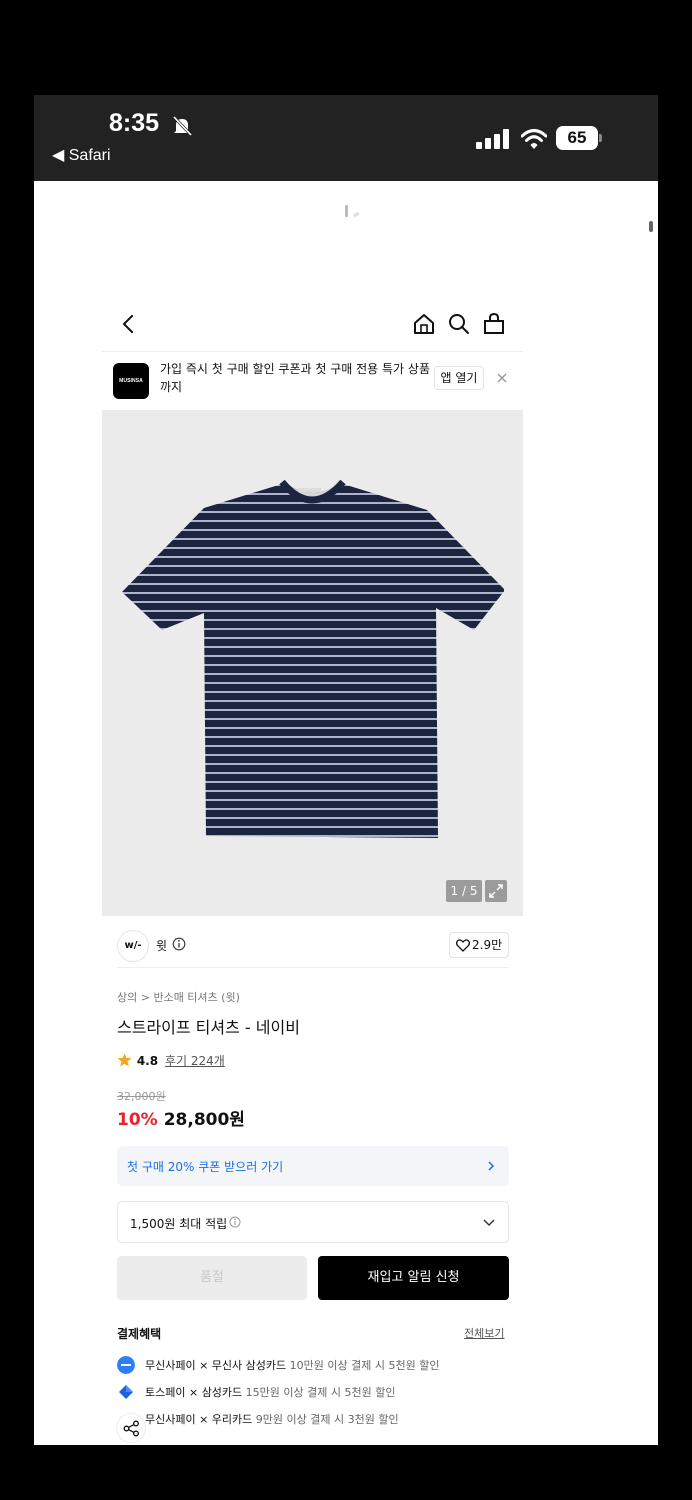 Image resolution: width=692 pixels, height=1500 pixels. What do you see at coordinates (126, 1392) in the screenshot?
I see `toss-pay-icon` at bounding box center [126, 1392].